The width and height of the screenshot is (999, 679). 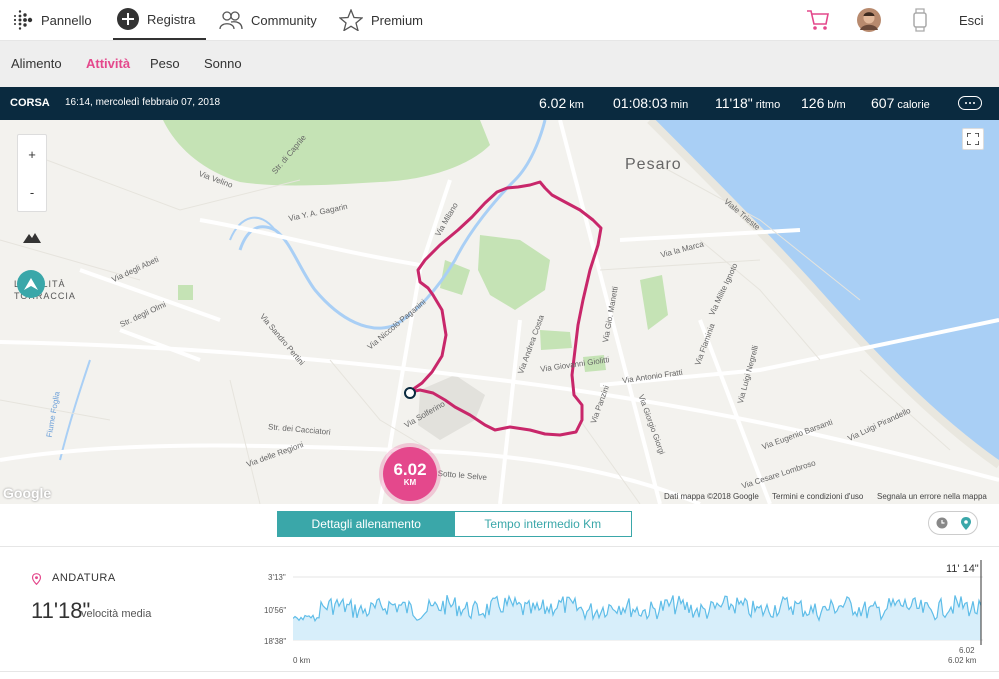 I want to click on nav-dashboard: Pannello, so click(x=51, y=20).